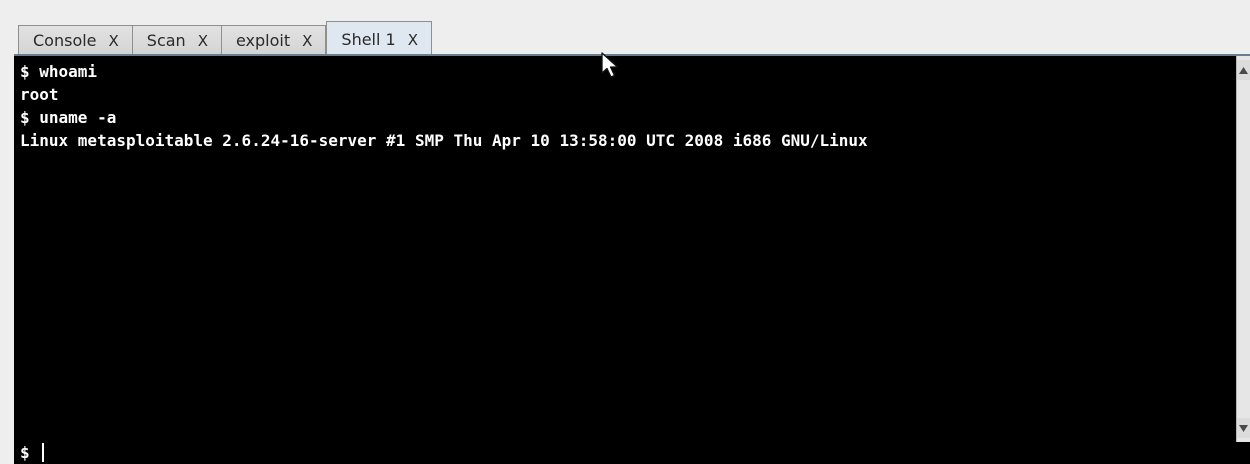 Image resolution: width=1250 pixels, height=464 pixels. What do you see at coordinates (368, 39) in the screenshot?
I see `tab-label: Shell 1` at bounding box center [368, 39].